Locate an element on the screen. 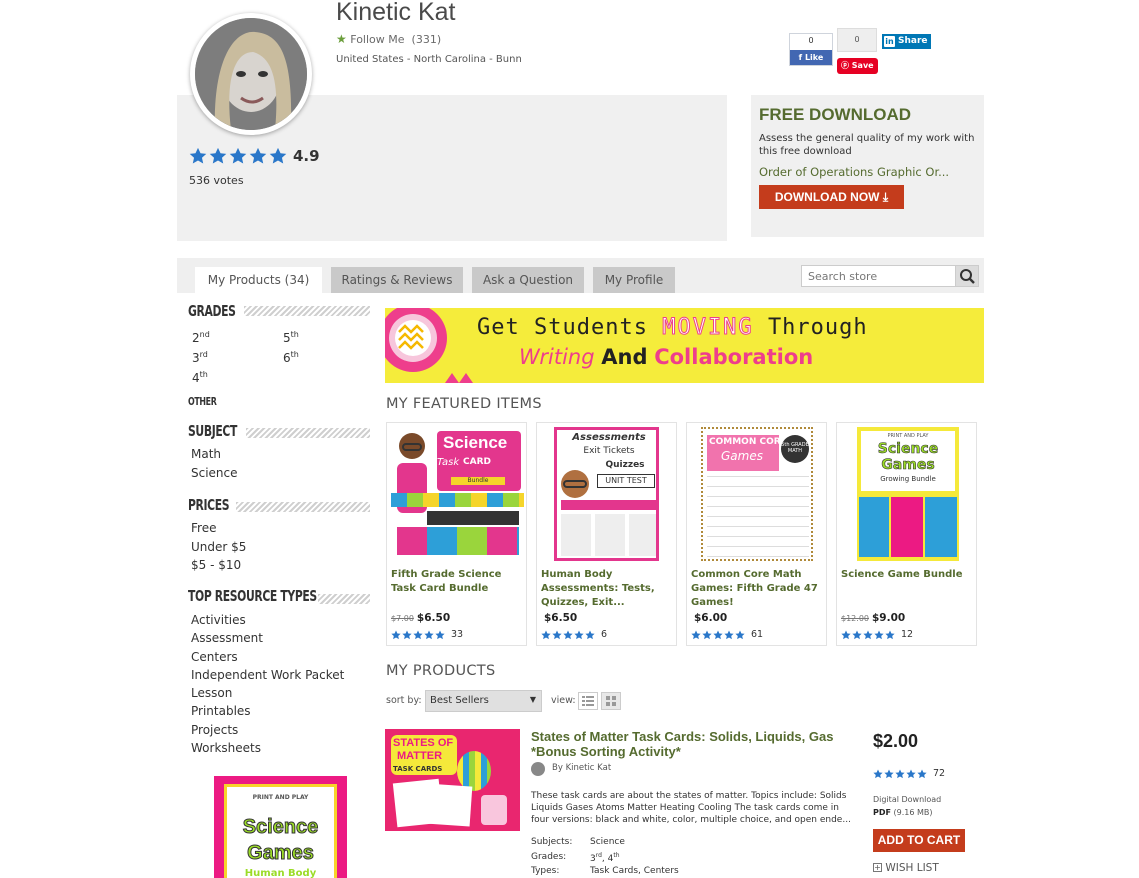  avatar is located at coordinates (251, 74).